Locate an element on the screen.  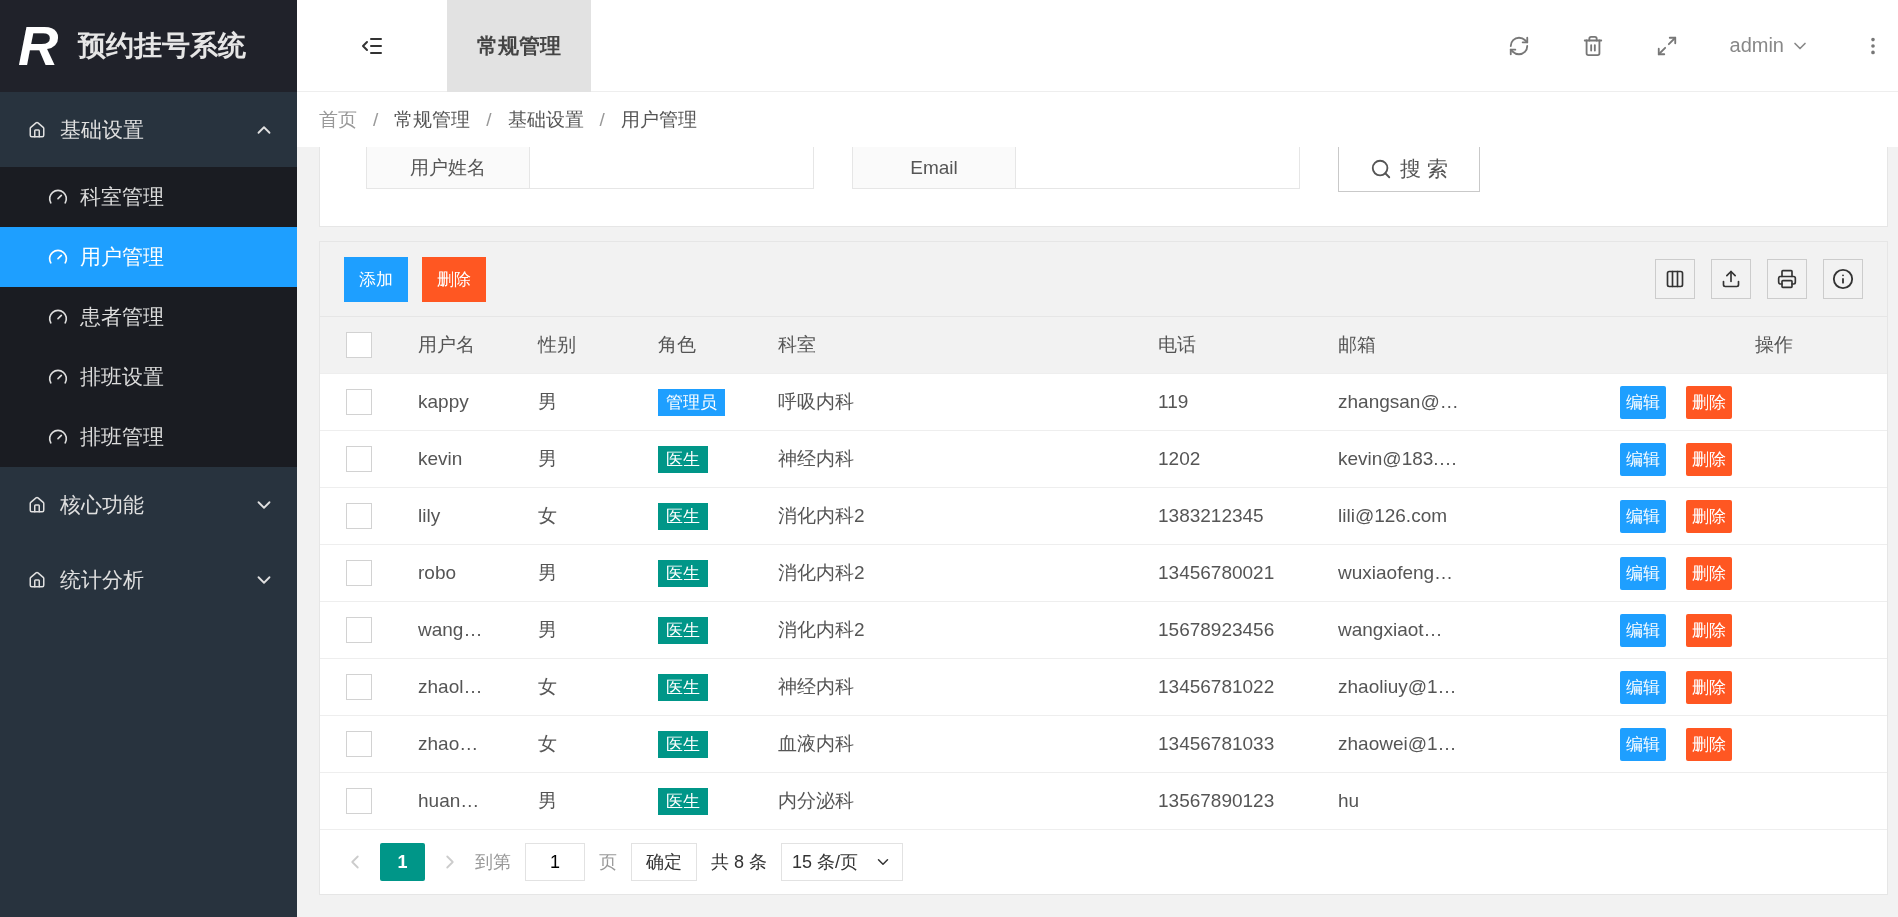
page-number: 1 is located at coordinates (402, 862).